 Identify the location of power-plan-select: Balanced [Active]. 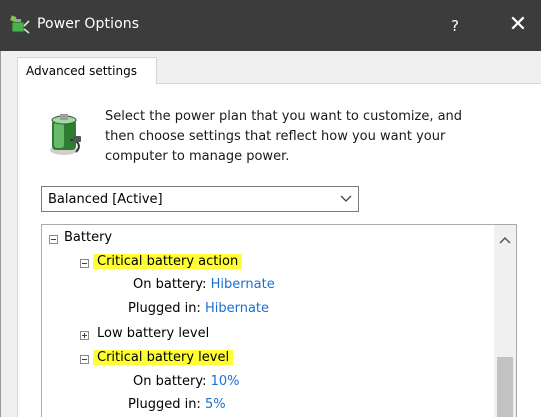
(200, 199).